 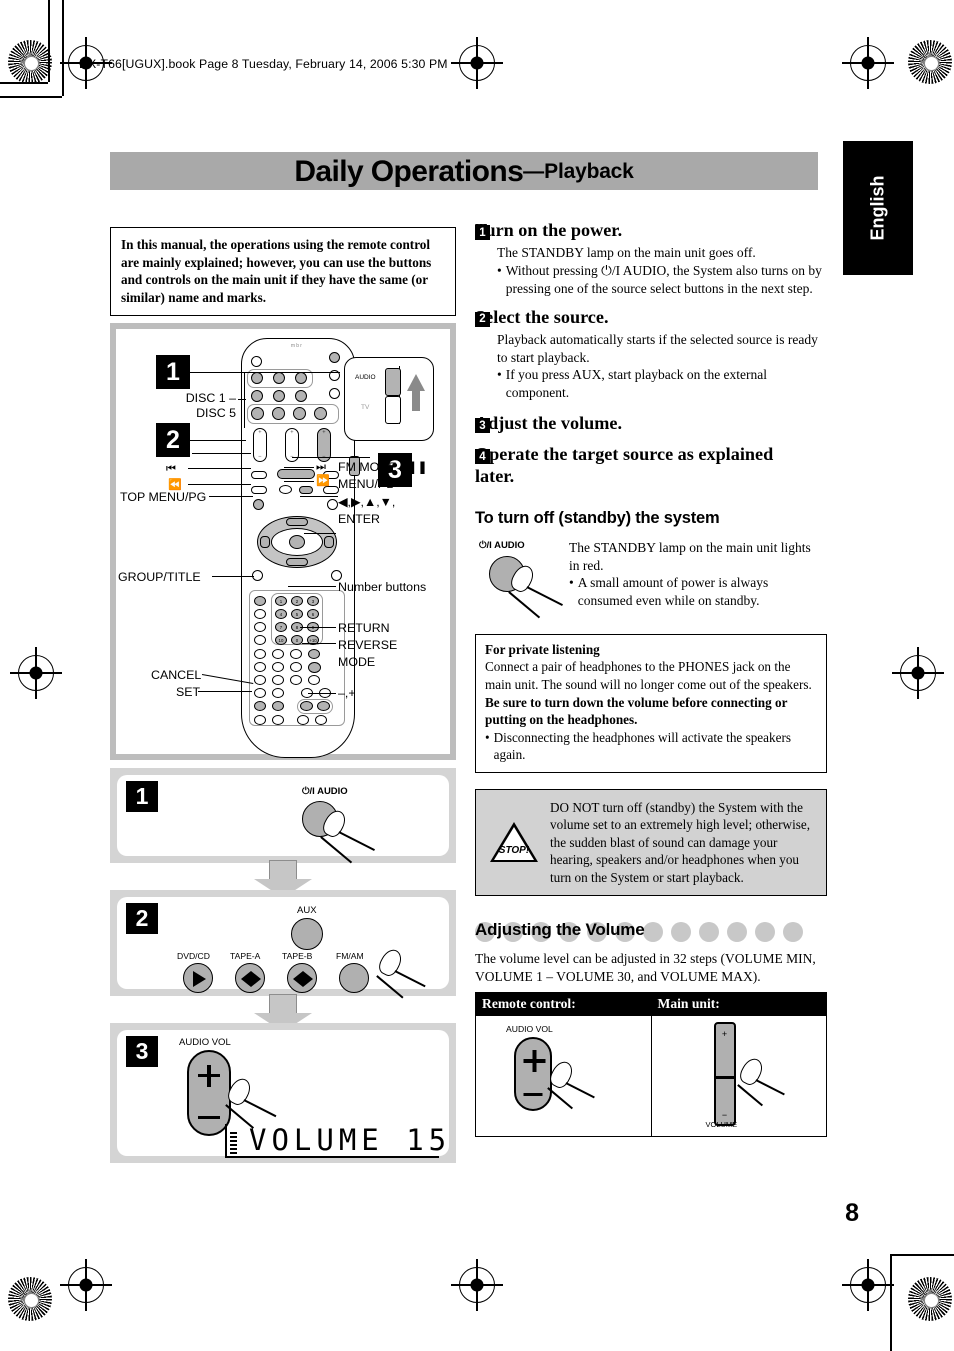 I want to click on crop-mark-tl-h2, so click(x=24, y=83).